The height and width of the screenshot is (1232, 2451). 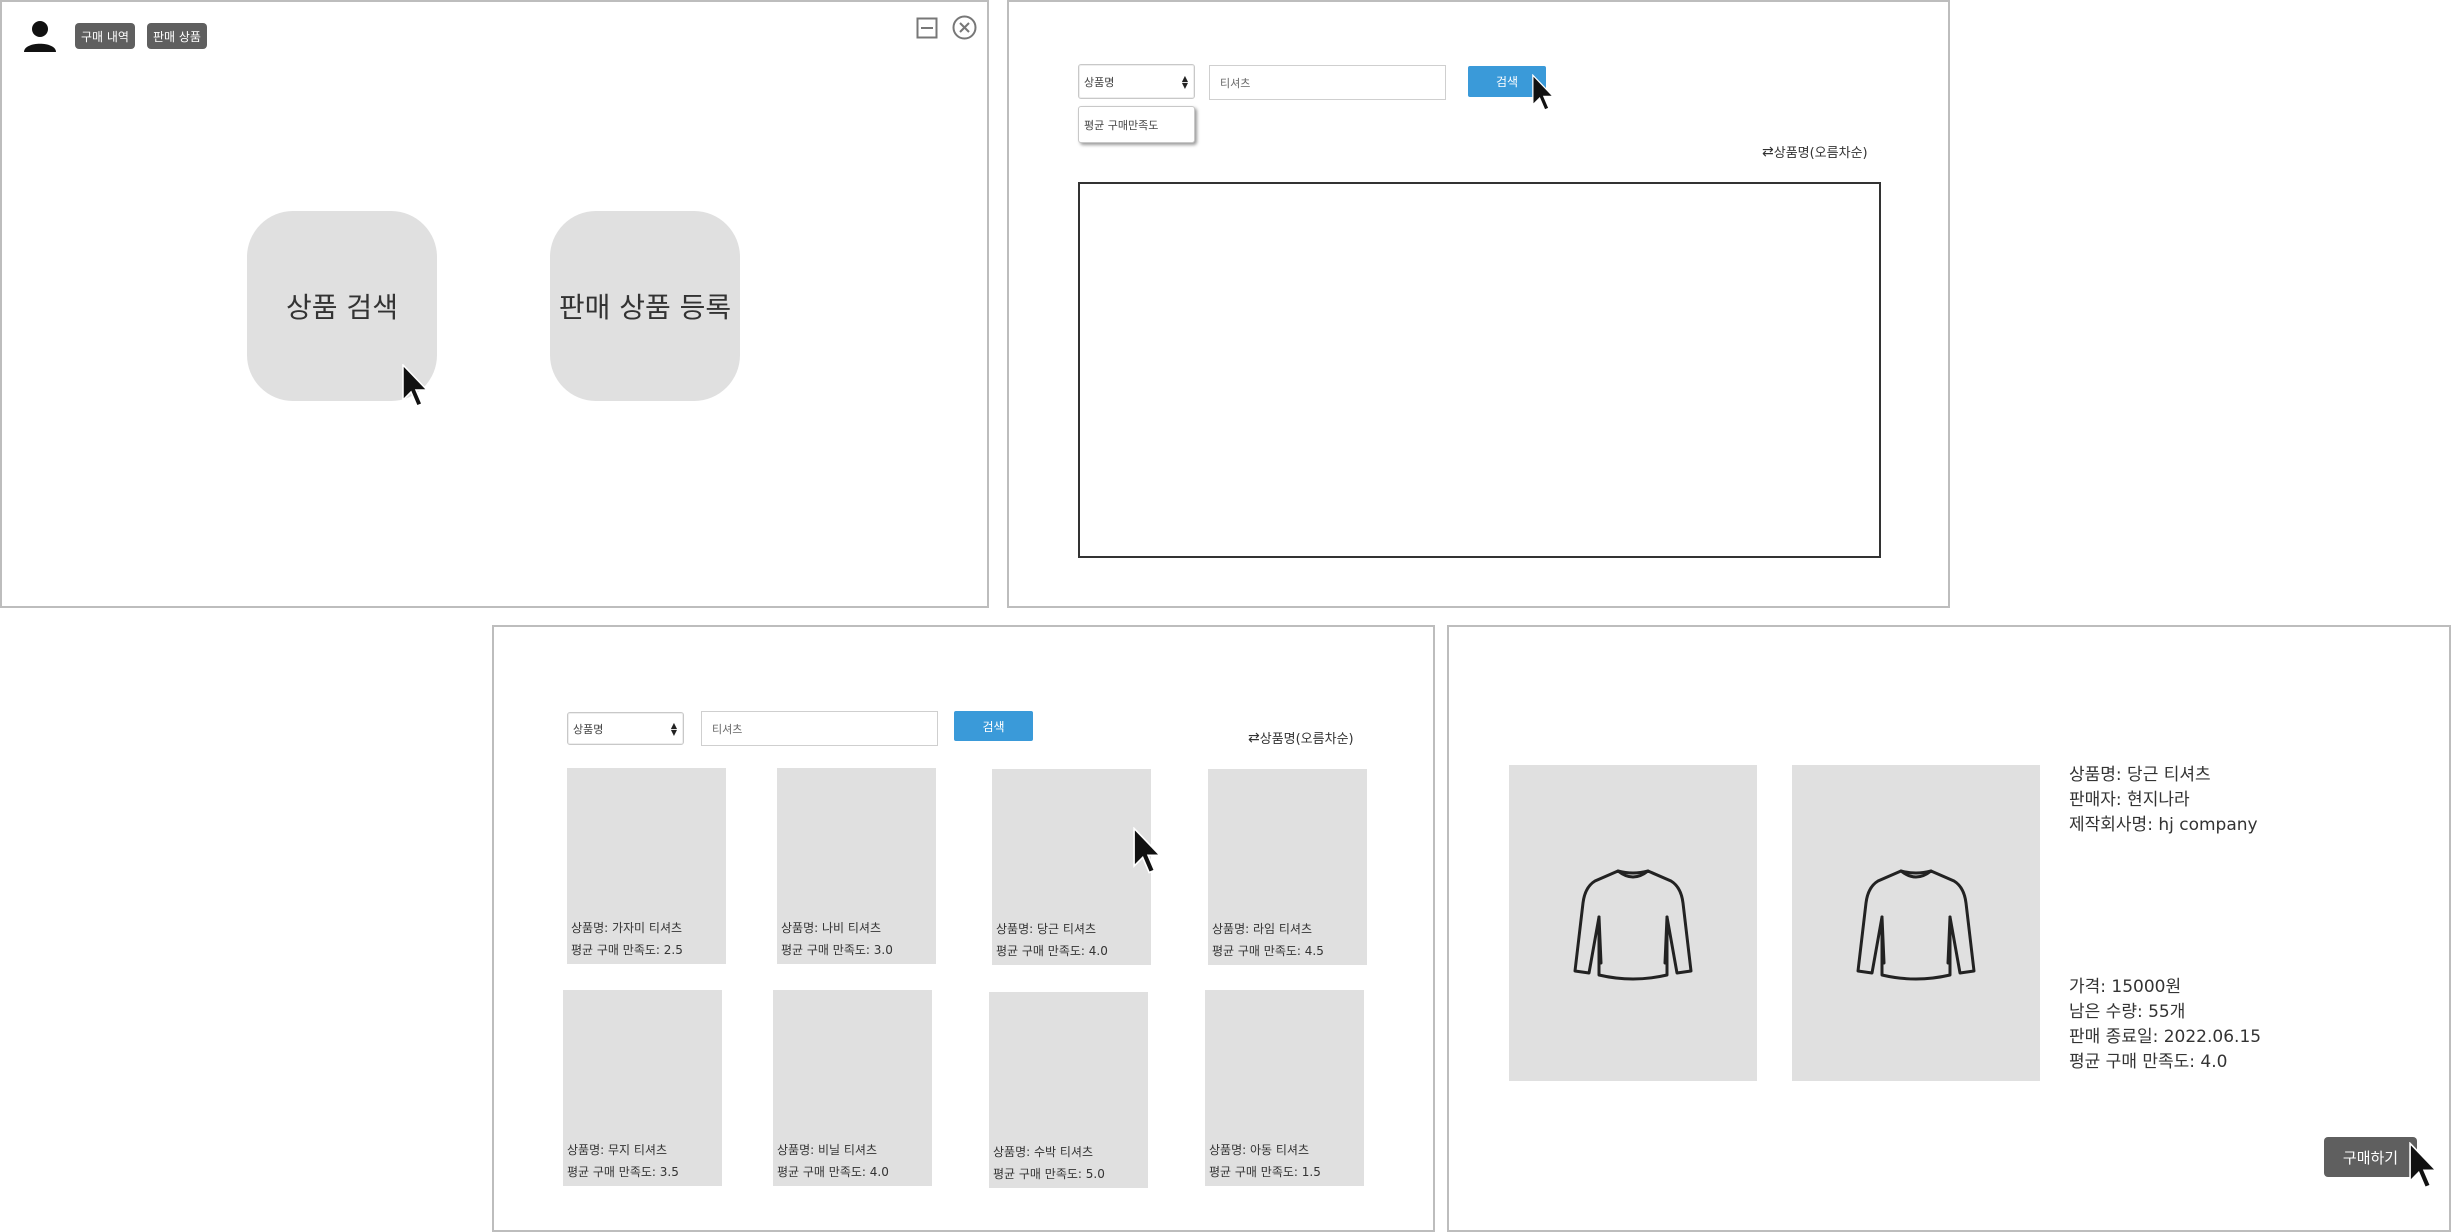 What do you see at coordinates (1068, 1090) in the screenshot?
I see `product-card: 상품명: 수박 티셔츠 평균 구매 만족도: 5.0` at bounding box center [1068, 1090].